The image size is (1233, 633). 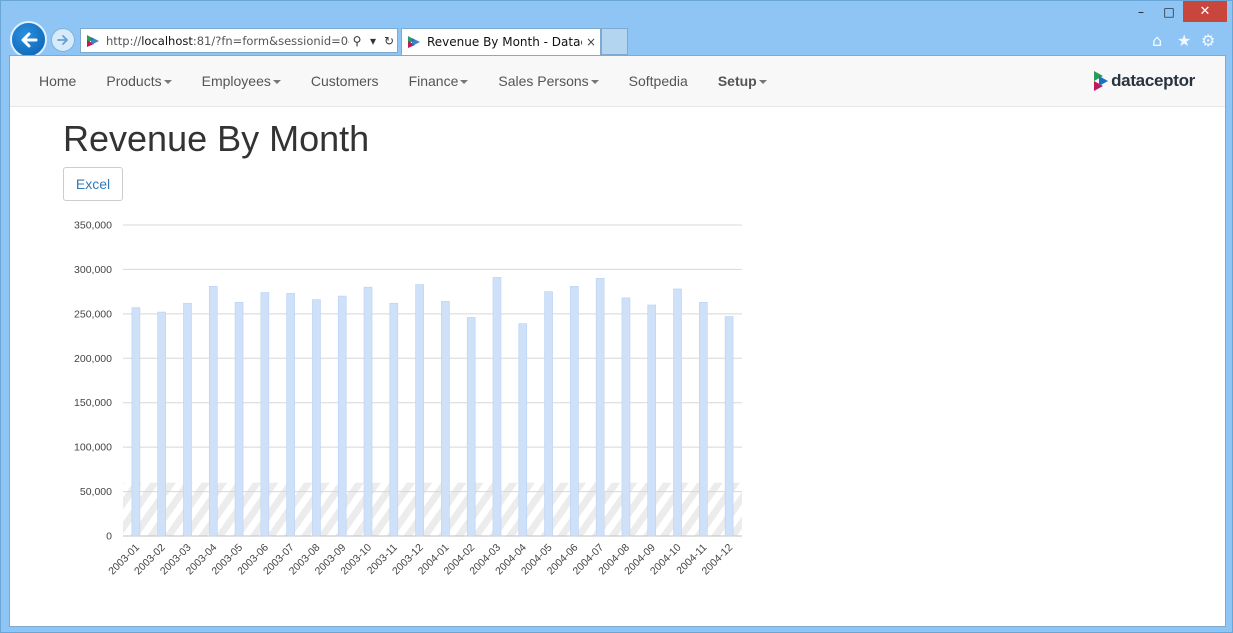 I want to click on y-tick-label: 100,000, so click(x=93, y=448).